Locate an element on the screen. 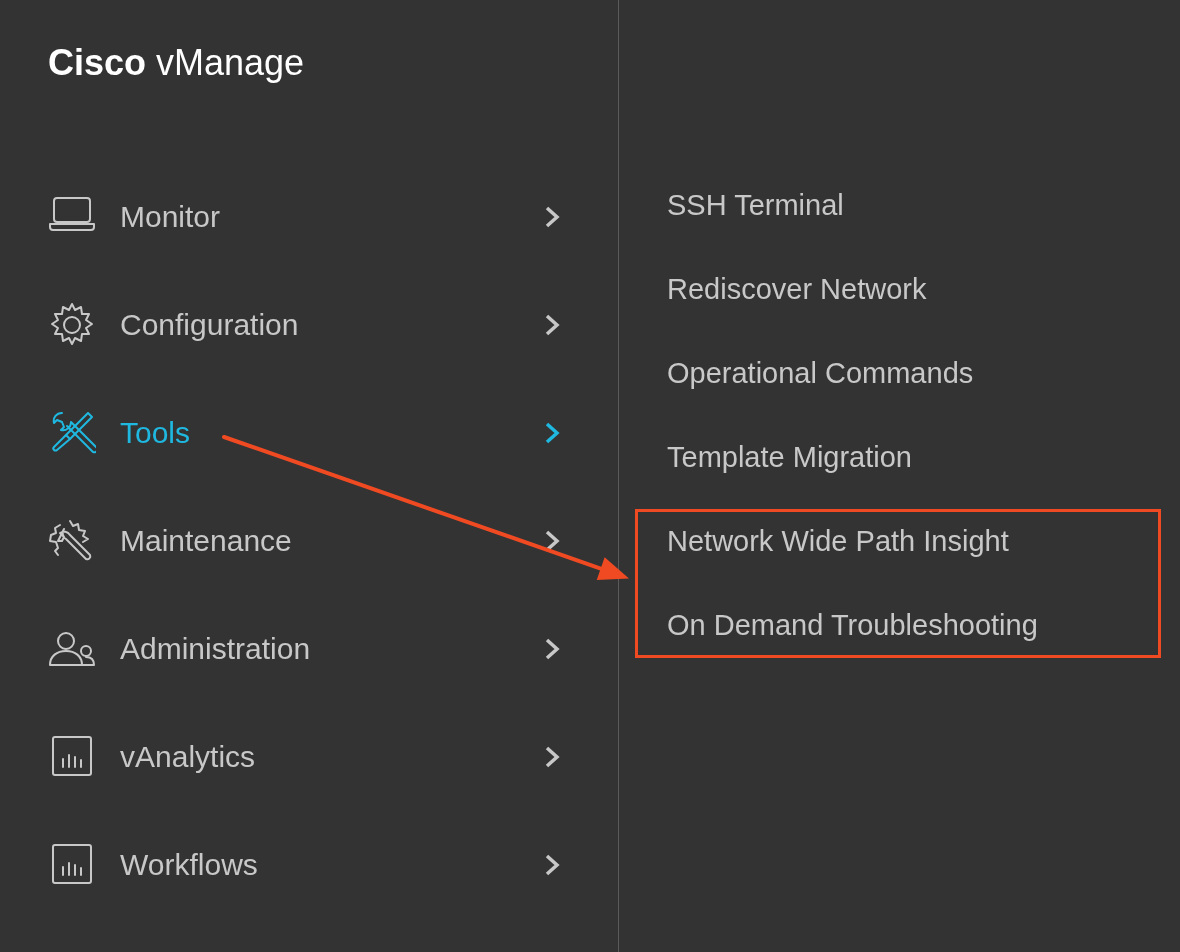 The width and height of the screenshot is (1180, 952). menu-item: Administration is located at coordinates (304, 649).